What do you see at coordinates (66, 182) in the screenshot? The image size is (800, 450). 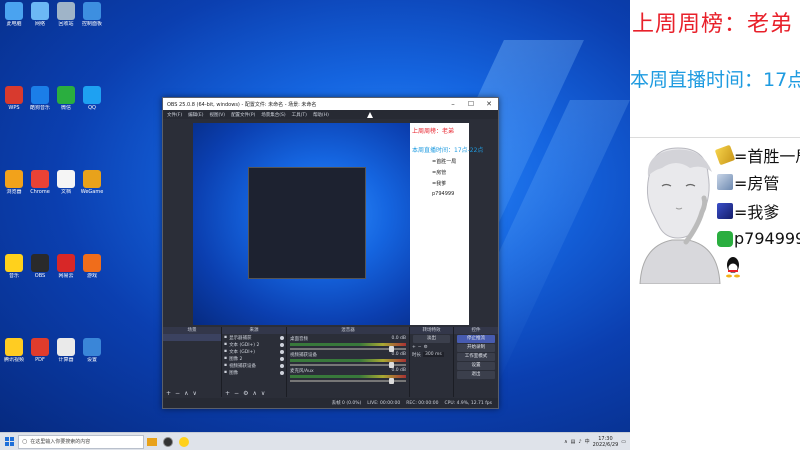 I see `desktop-icon: 文档` at bounding box center [66, 182].